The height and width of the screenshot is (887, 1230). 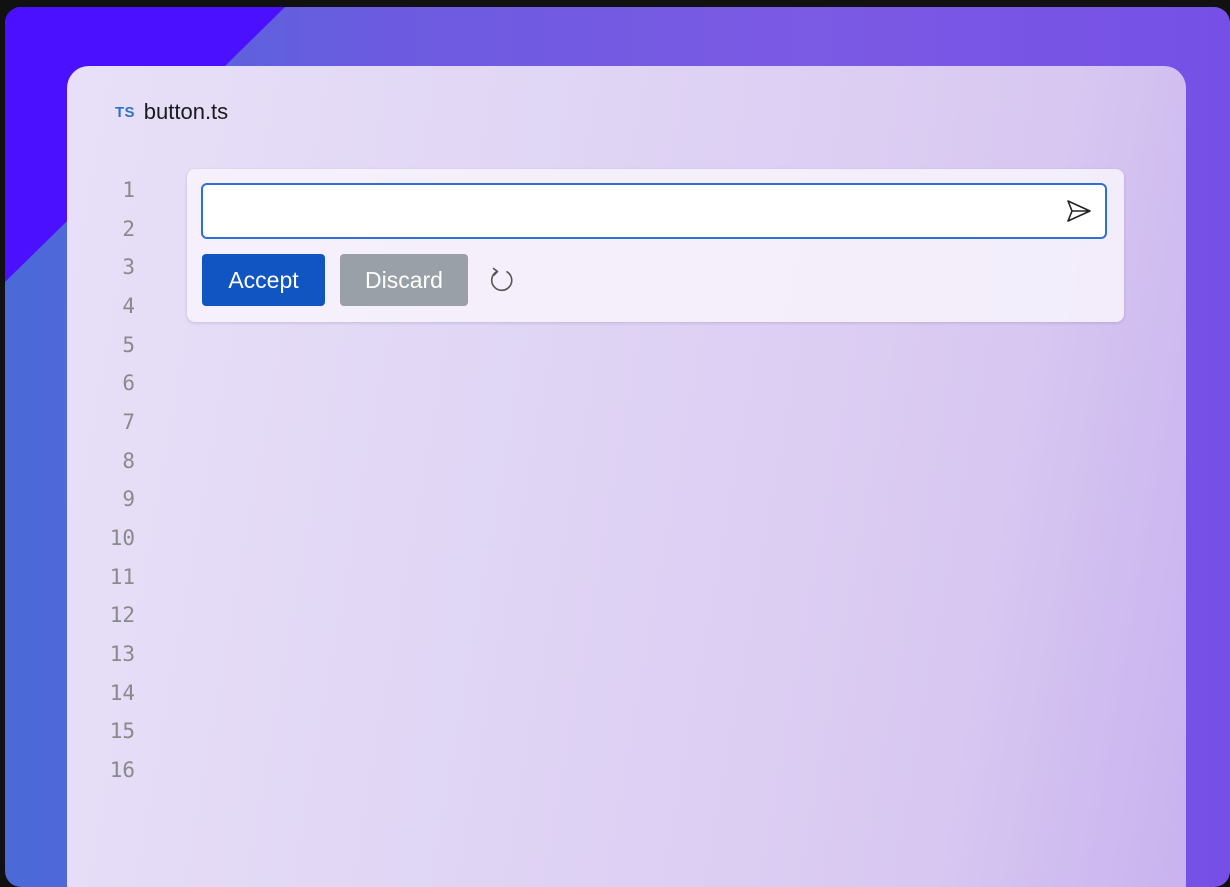 What do you see at coordinates (404, 280) in the screenshot?
I see `discard-button: Discard` at bounding box center [404, 280].